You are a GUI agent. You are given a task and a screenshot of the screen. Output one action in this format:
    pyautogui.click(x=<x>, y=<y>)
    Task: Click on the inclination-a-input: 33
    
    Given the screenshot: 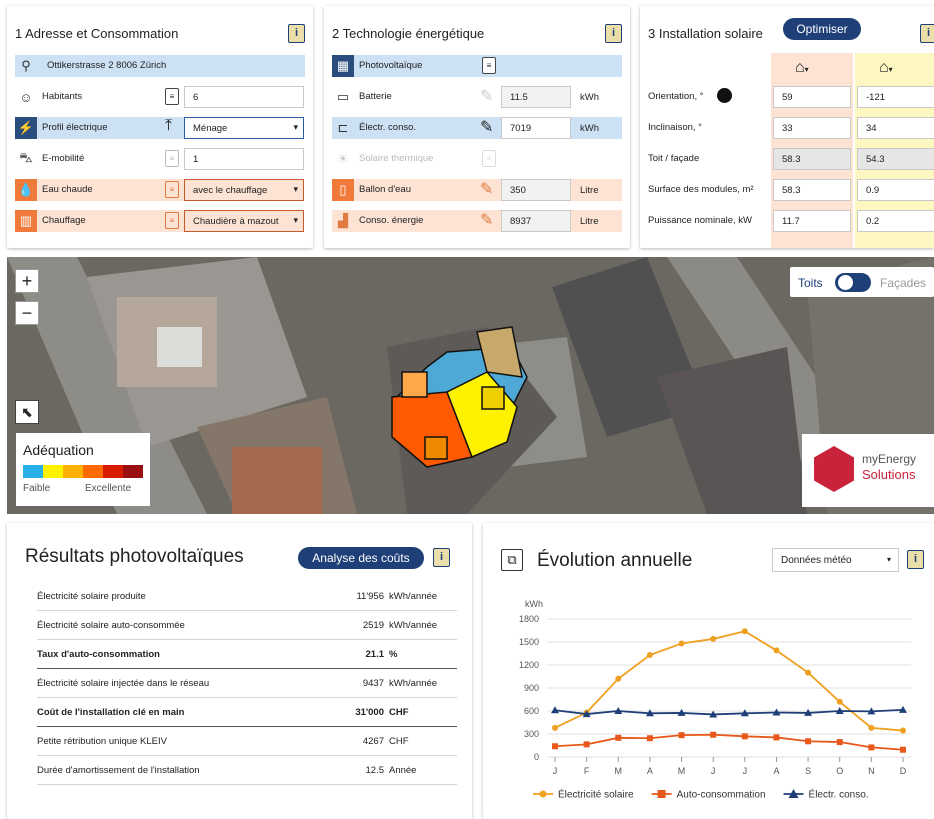 What is the action you would take?
    pyautogui.click(x=812, y=128)
    